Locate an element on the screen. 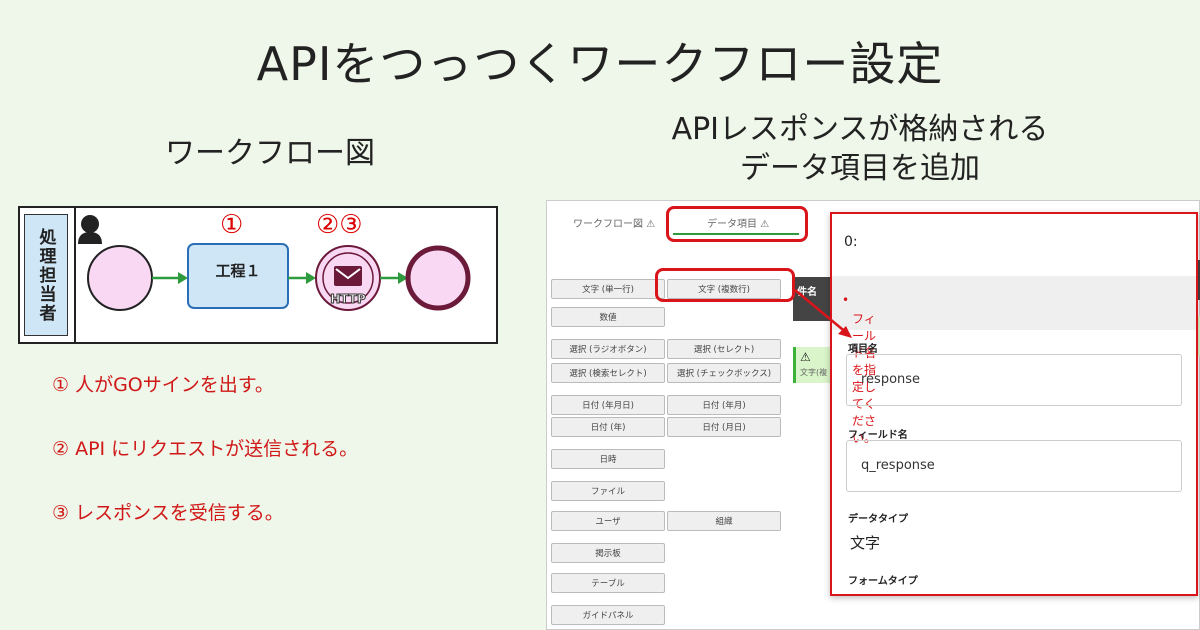 This screenshot has width=1200, height=630. field-user: ユーザ is located at coordinates (608, 521).